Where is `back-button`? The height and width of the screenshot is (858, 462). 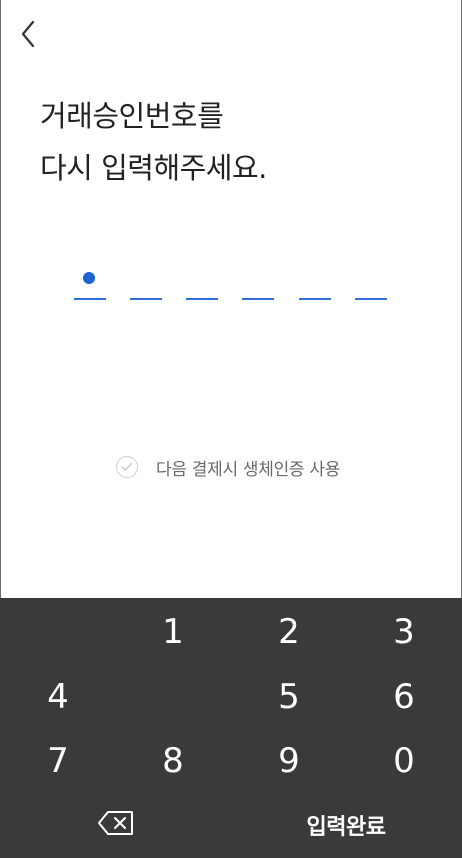 back-button is located at coordinates (28, 36).